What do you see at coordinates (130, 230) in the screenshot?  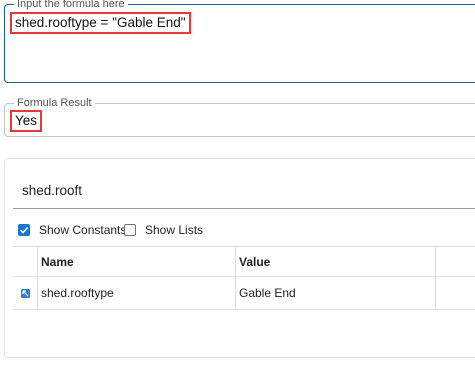 I see `checkbox-unchecked-icon` at bounding box center [130, 230].